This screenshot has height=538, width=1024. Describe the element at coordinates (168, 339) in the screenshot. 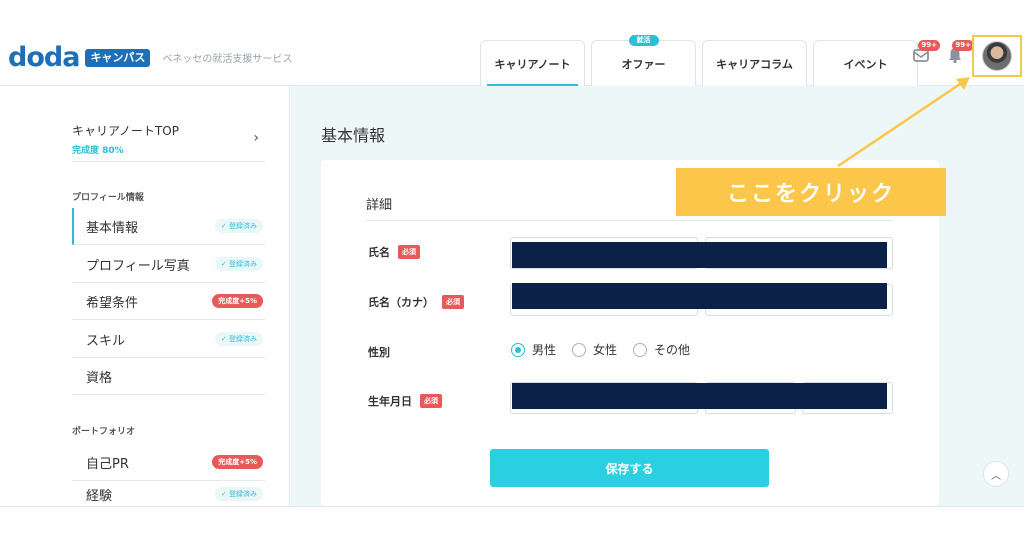

I see `sidebar-item-skills: スキル ✓ 登録済み` at that location.